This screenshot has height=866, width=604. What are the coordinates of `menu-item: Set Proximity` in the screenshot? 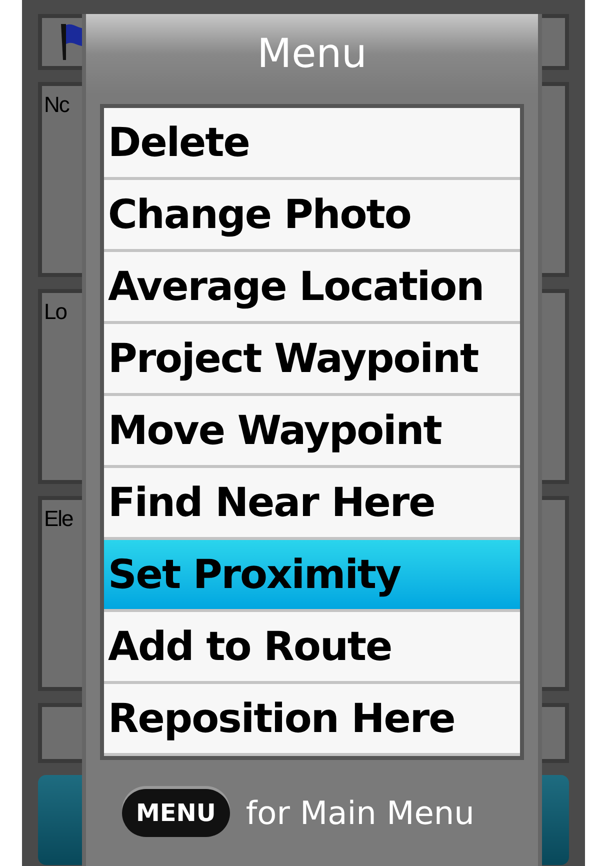 It's located at (312, 576).